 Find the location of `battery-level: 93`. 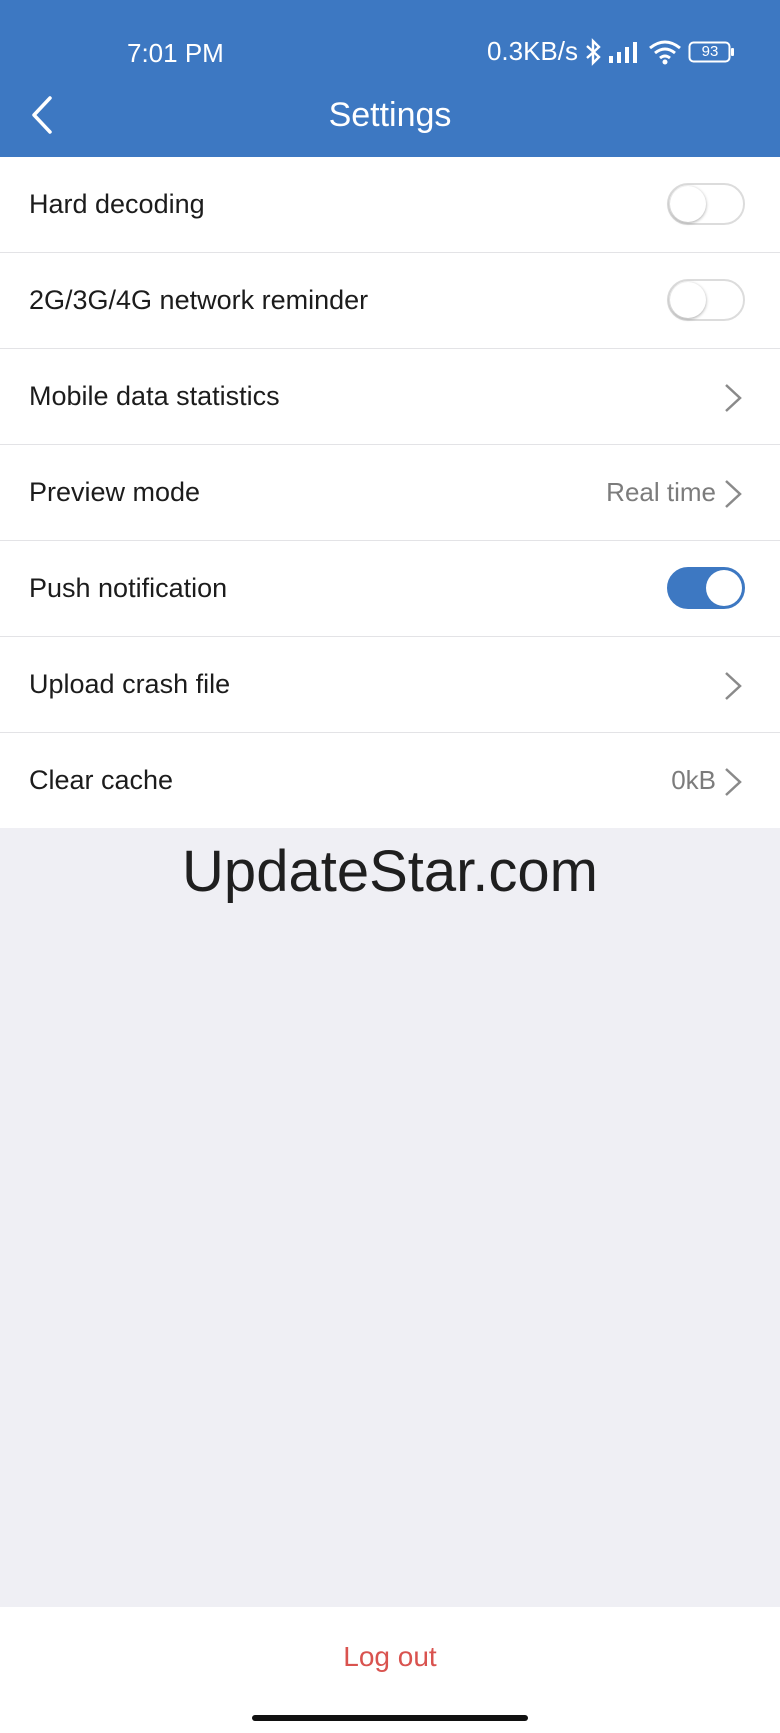

battery-level: 93 is located at coordinates (710, 51).